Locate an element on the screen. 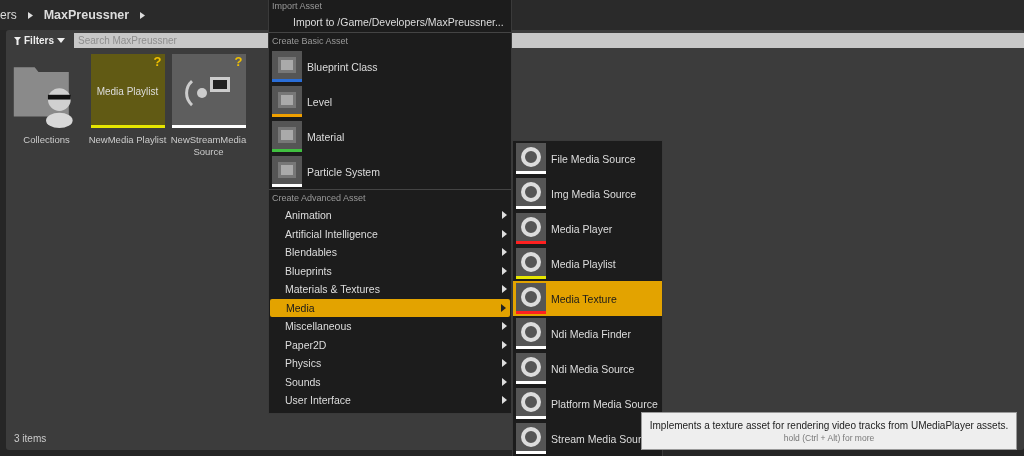 The width and height of the screenshot is (1024, 456). section-header: Create Basic Asset is located at coordinates (390, 40).